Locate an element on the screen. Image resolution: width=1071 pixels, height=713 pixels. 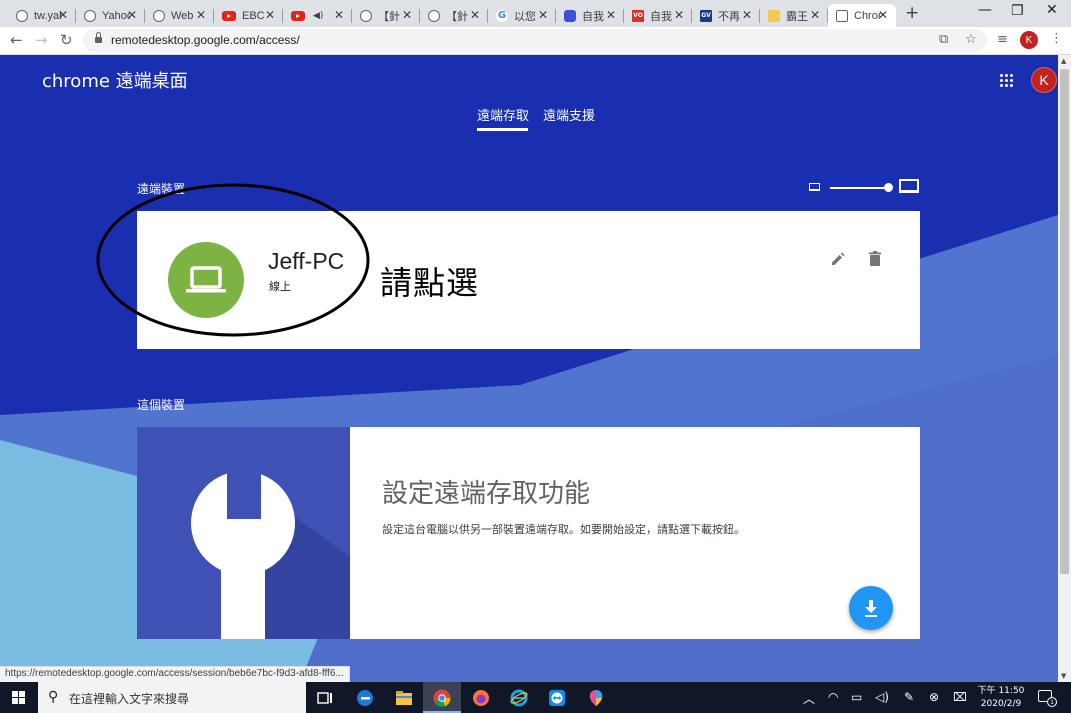
edit-icon is located at coordinates (838, 261).